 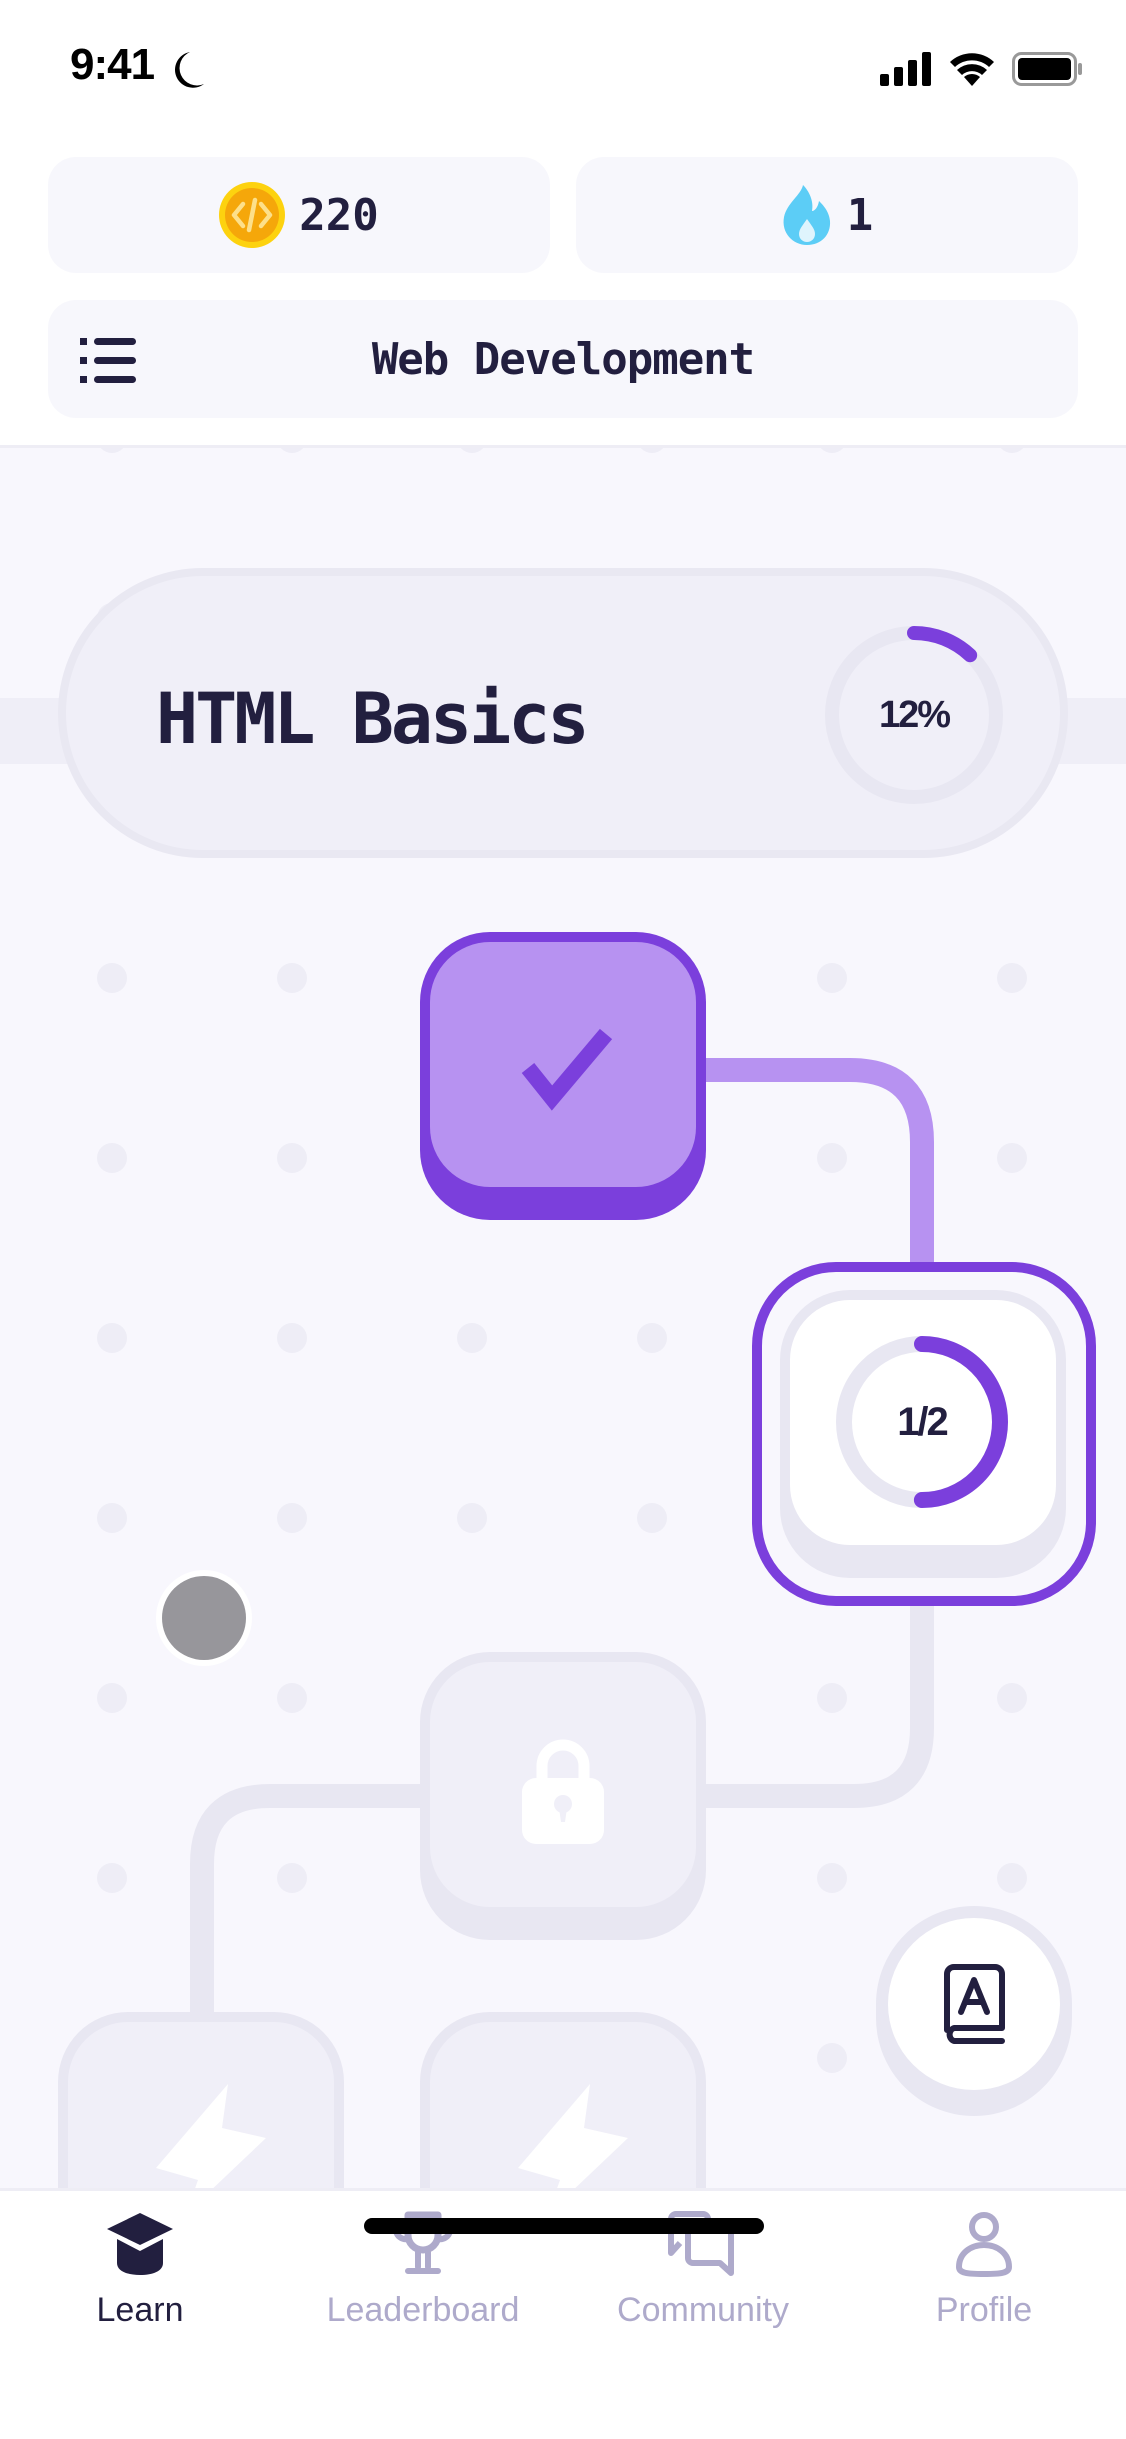 I want to click on book-a-icon, so click(x=974, y=2004).